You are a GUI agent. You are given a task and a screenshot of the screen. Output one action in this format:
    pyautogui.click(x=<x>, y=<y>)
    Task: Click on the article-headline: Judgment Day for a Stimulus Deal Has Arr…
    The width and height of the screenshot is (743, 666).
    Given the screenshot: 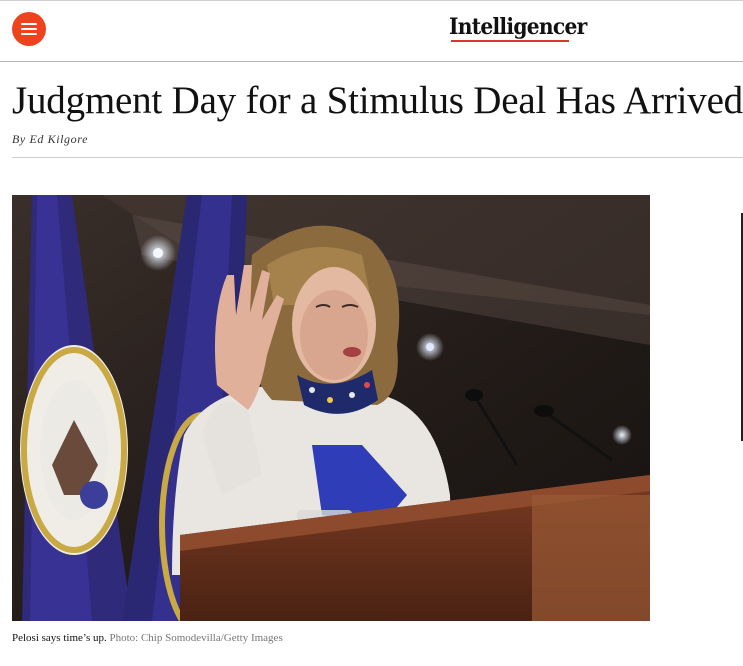 What is the action you would take?
    pyautogui.click(x=377, y=100)
    